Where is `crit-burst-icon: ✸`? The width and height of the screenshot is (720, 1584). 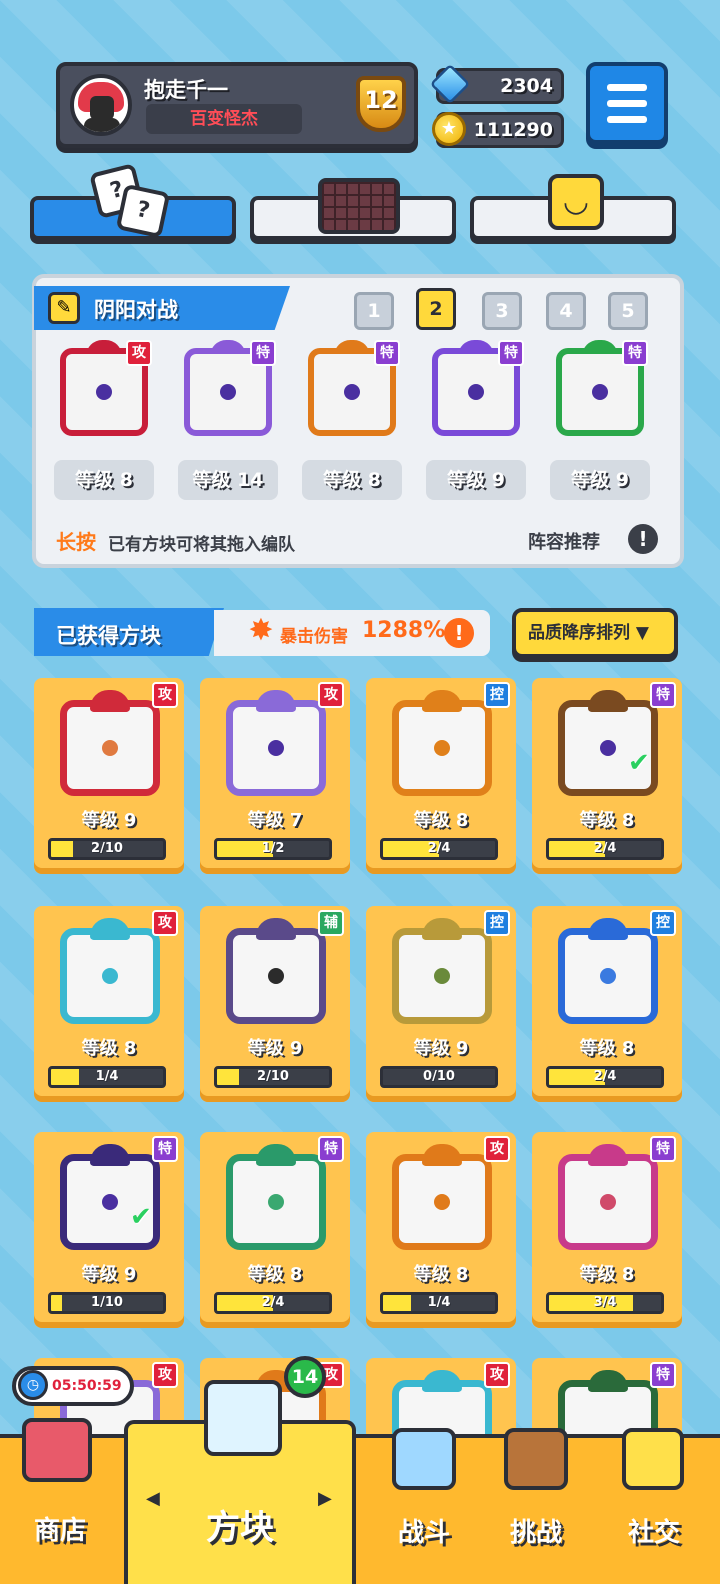 crit-burst-icon: ✸ is located at coordinates (261, 630).